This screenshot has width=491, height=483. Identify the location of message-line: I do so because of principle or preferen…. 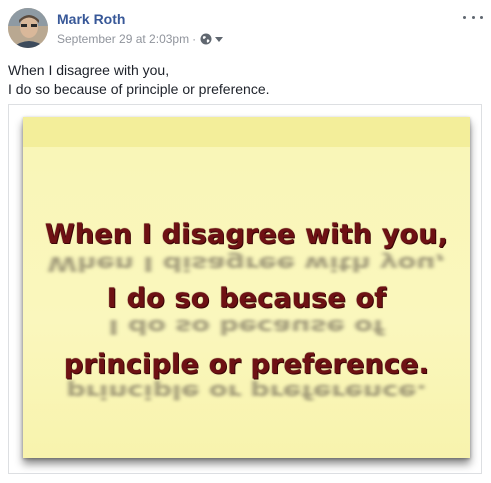
(139, 89).